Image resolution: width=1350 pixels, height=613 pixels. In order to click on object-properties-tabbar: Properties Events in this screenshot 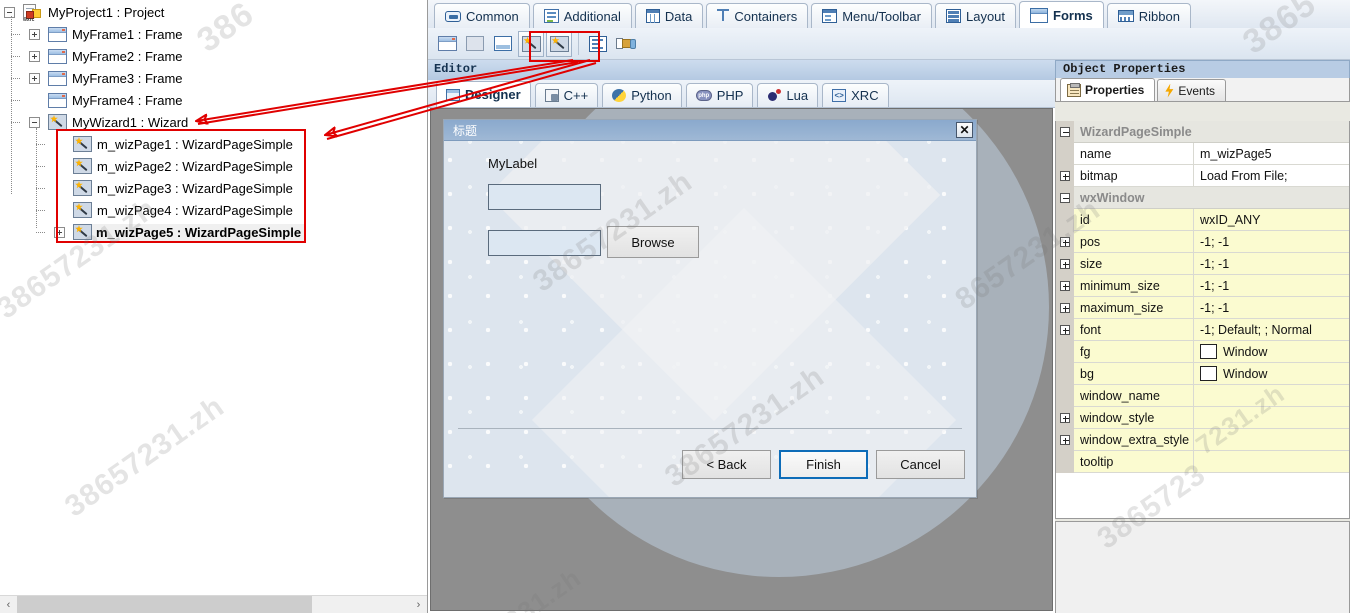, I will do `click(1202, 90)`.